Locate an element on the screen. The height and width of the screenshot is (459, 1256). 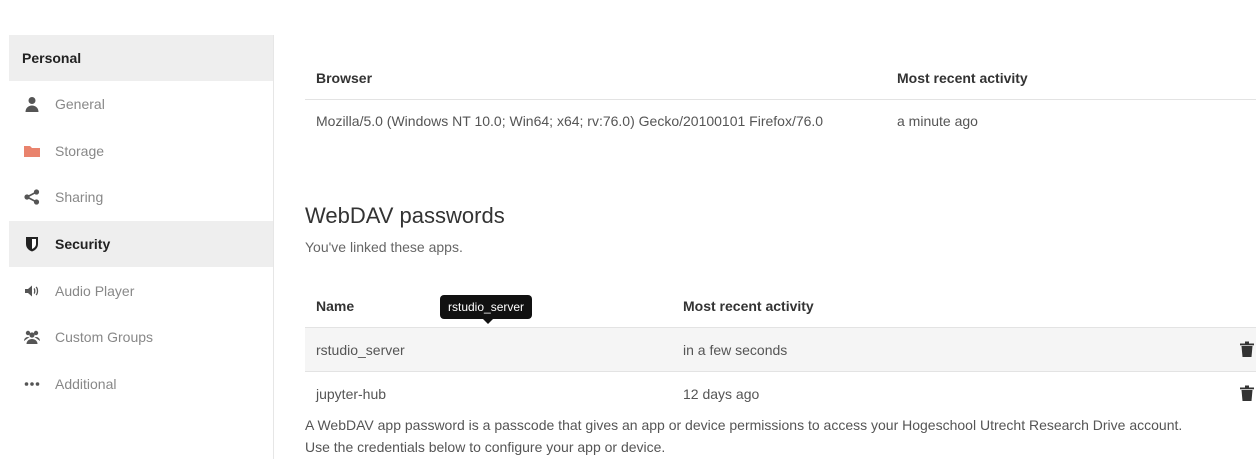
app-name: rstudio_server is located at coordinates (360, 350).